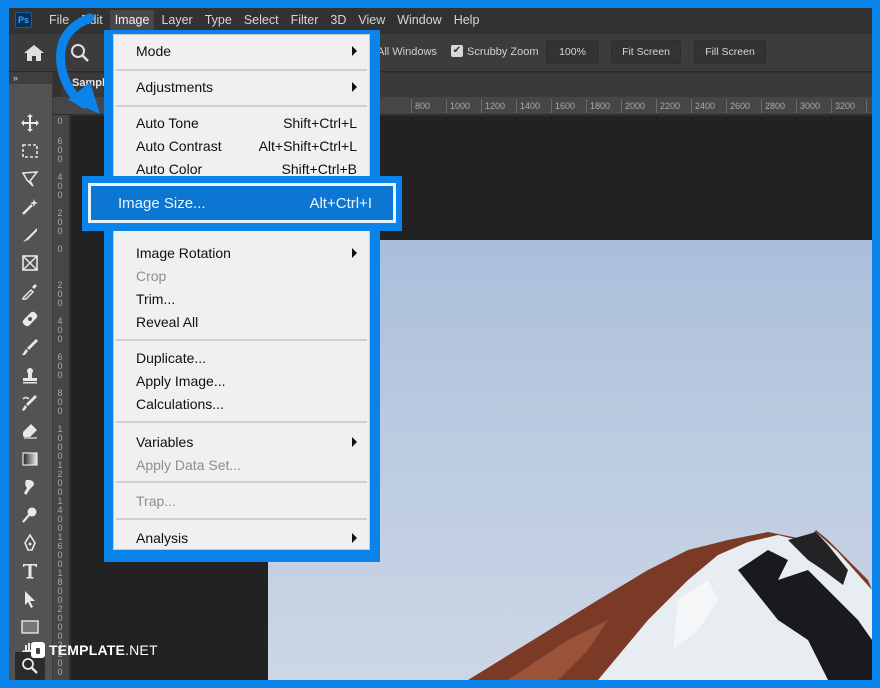 Image resolution: width=880 pixels, height=688 pixels. I want to click on menu-item-image-rotation: Image Rotation, so click(246, 253).